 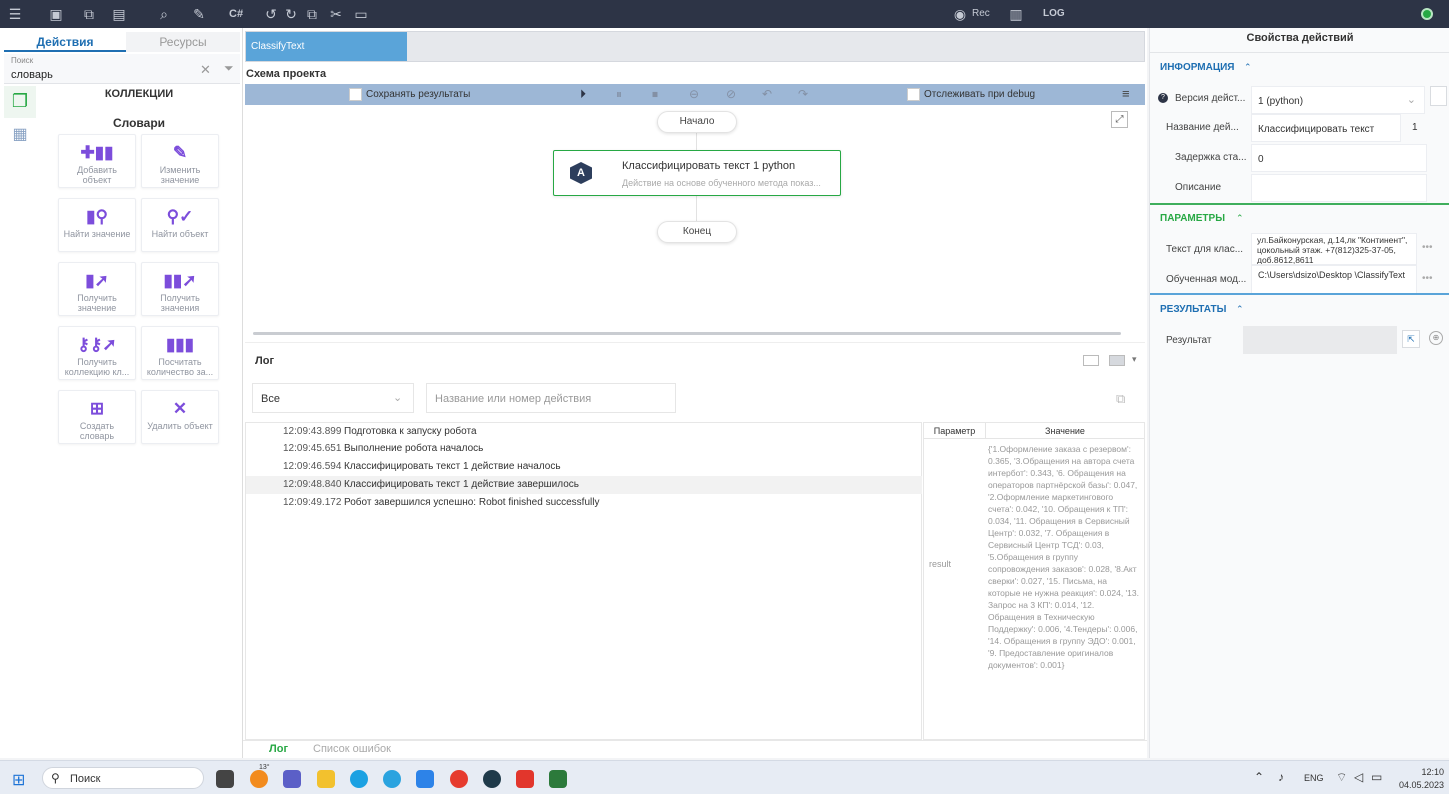 I want to click on battery-icon: ▭, so click(x=1376, y=777).